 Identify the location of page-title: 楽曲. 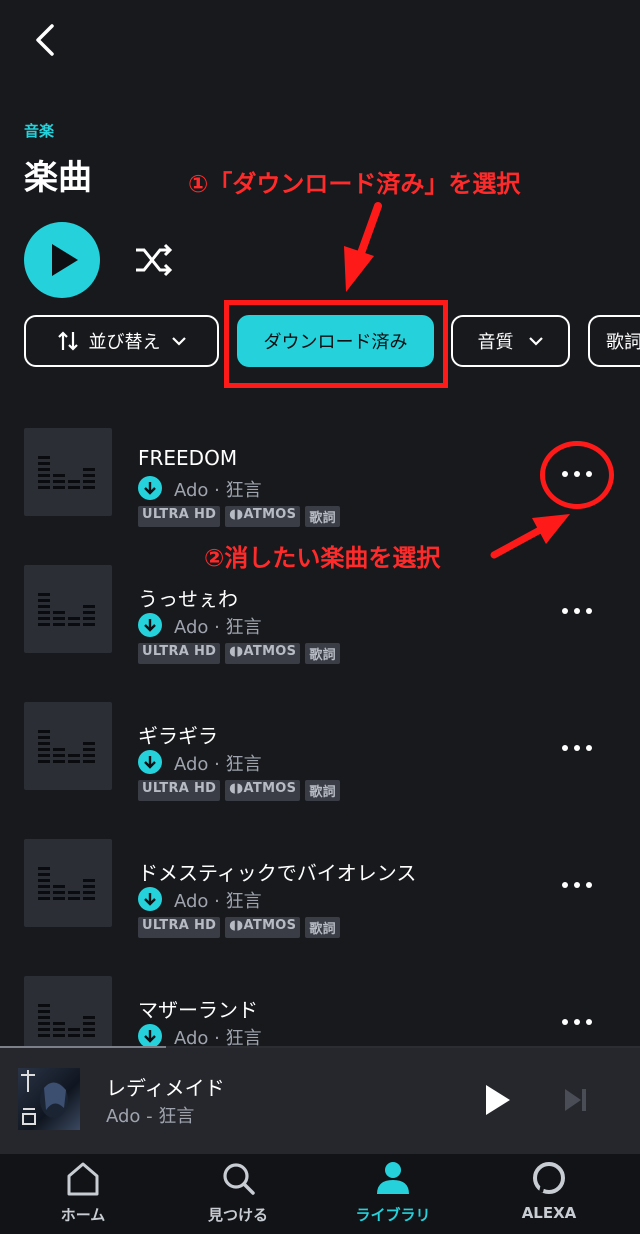
(58, 178).